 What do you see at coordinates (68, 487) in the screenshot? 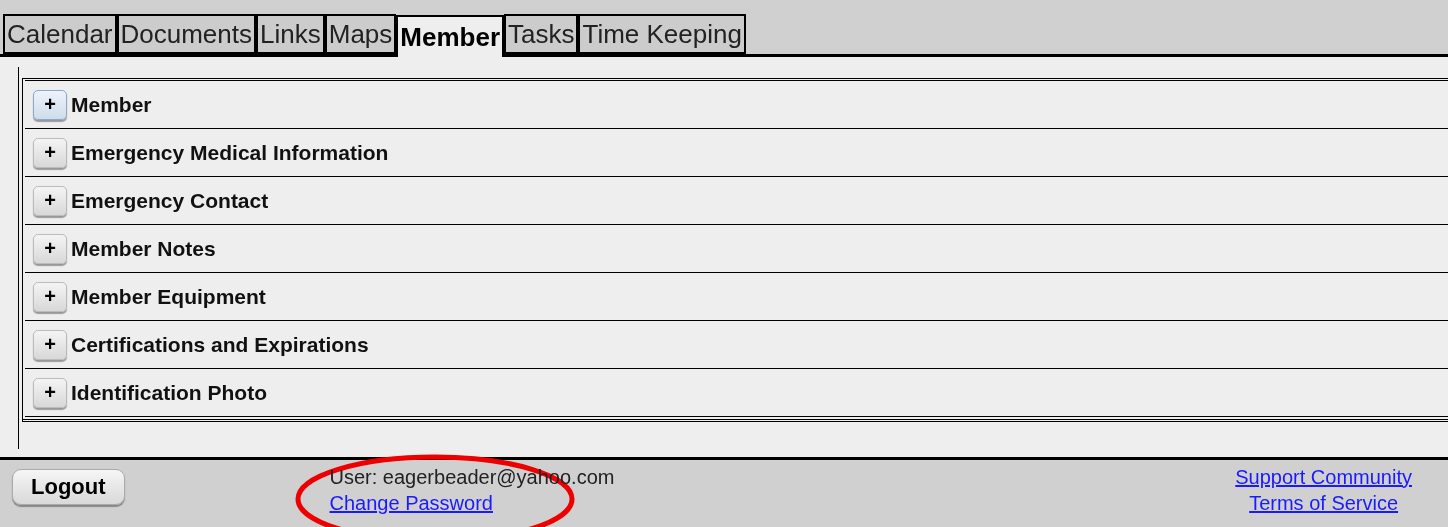
I see `logout-button: Logout` at bounding box center [68, 487].